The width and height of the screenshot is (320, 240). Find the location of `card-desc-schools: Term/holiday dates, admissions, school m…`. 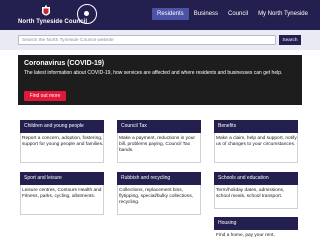

card-desc-schools: Term/holiday dates, admissions, school m… is located at coordinates (250, 193).